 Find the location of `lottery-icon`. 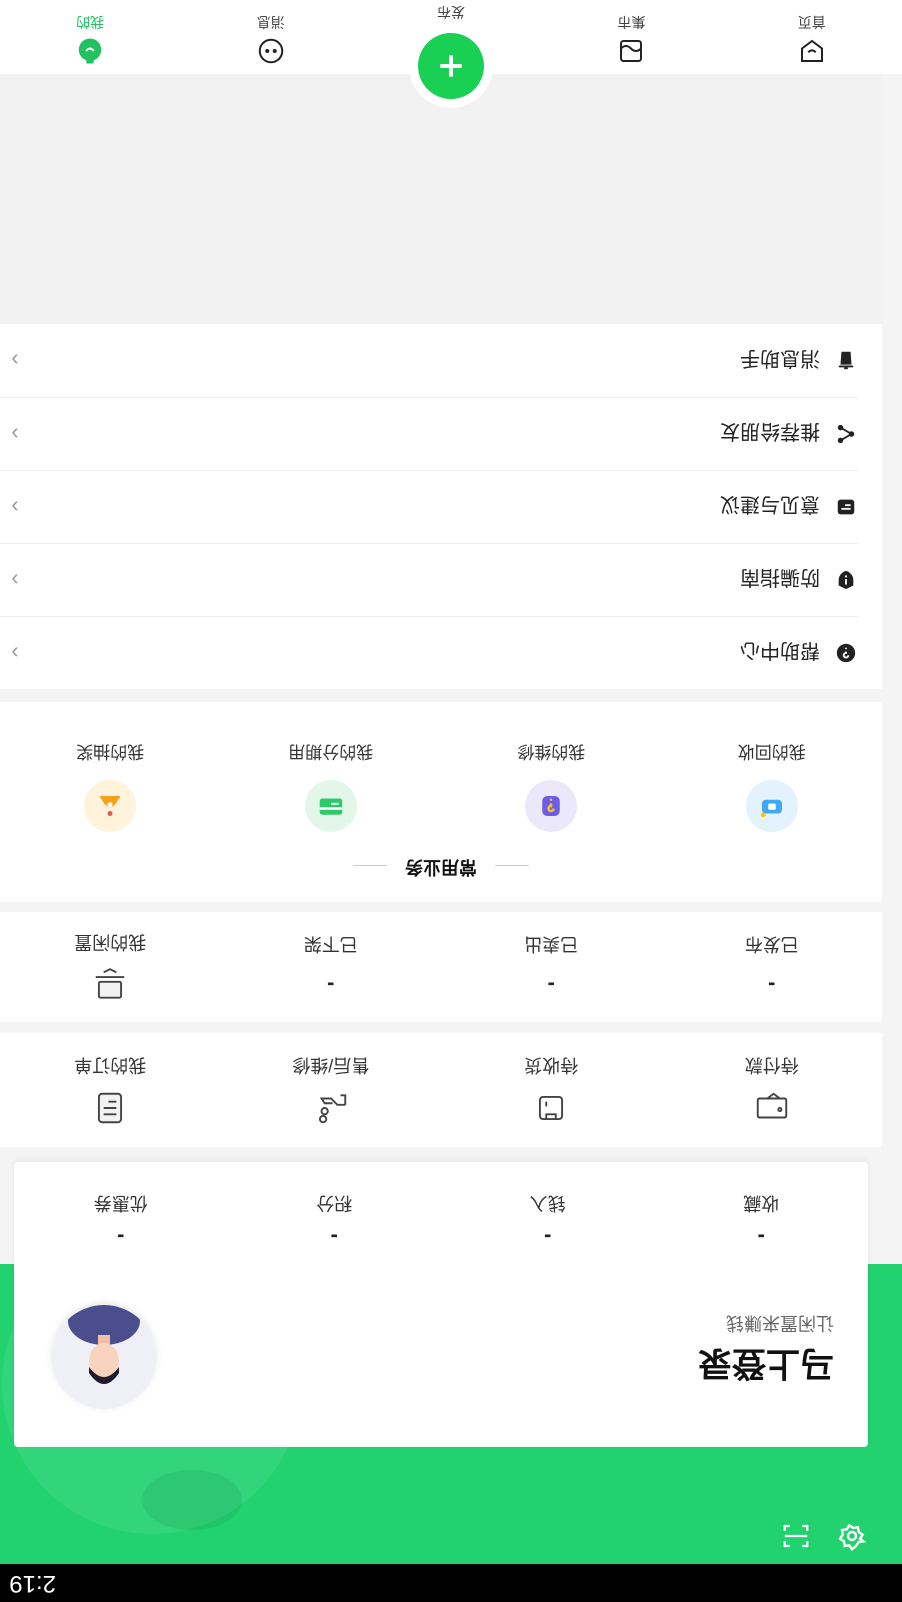

lottery-icon is located at coordinates (110, 806).